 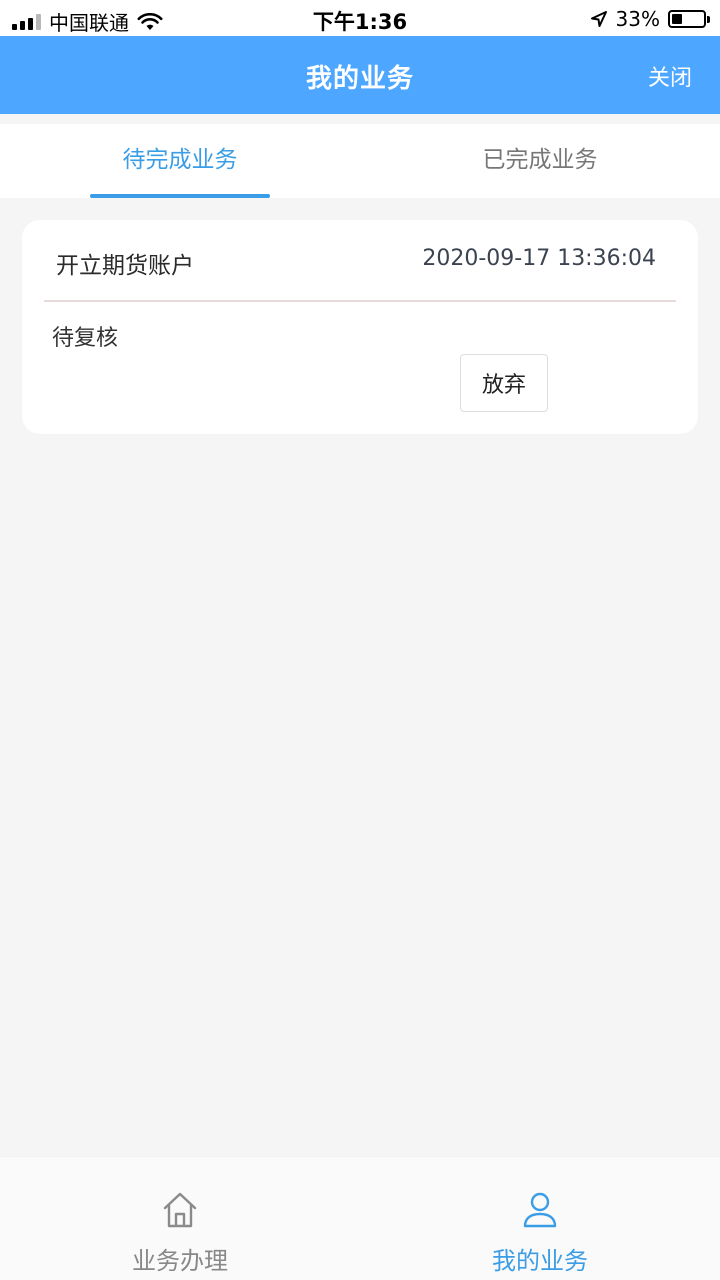 I want to click on tab-completed: 已完成业务, so click(x=540, y=161).